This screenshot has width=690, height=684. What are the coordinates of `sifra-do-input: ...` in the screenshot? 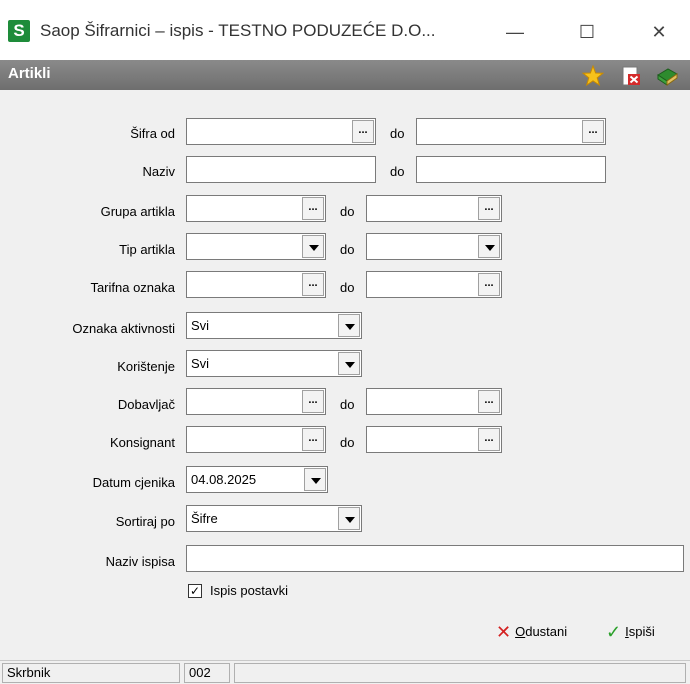 It's located at (511, 131).